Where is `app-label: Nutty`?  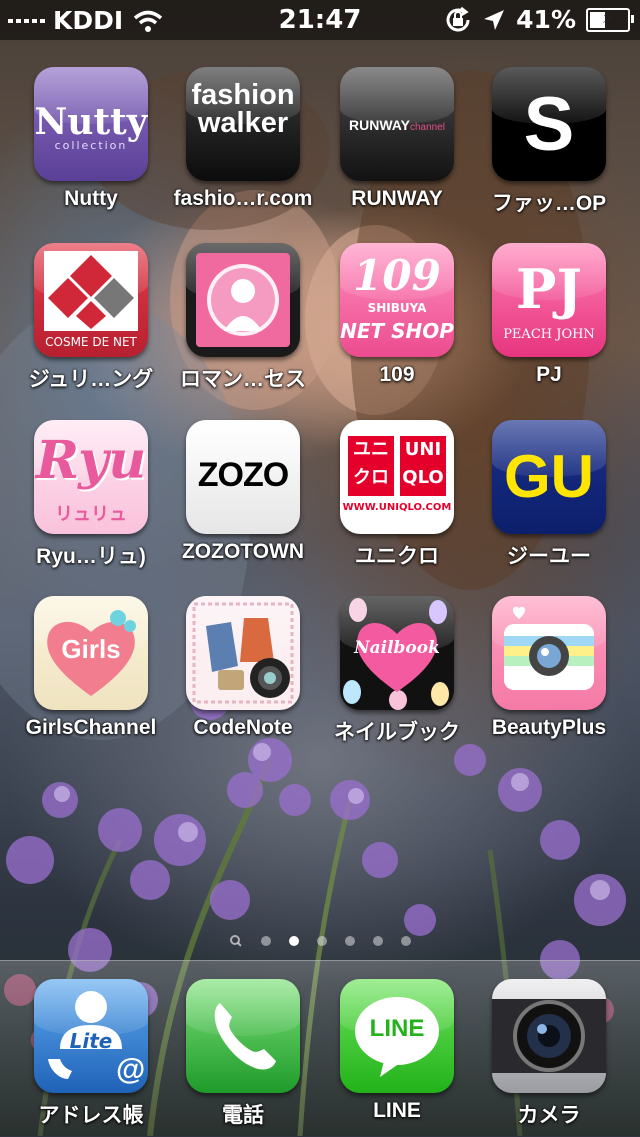 app-label: Nutty is located at coordinates (91, 198).